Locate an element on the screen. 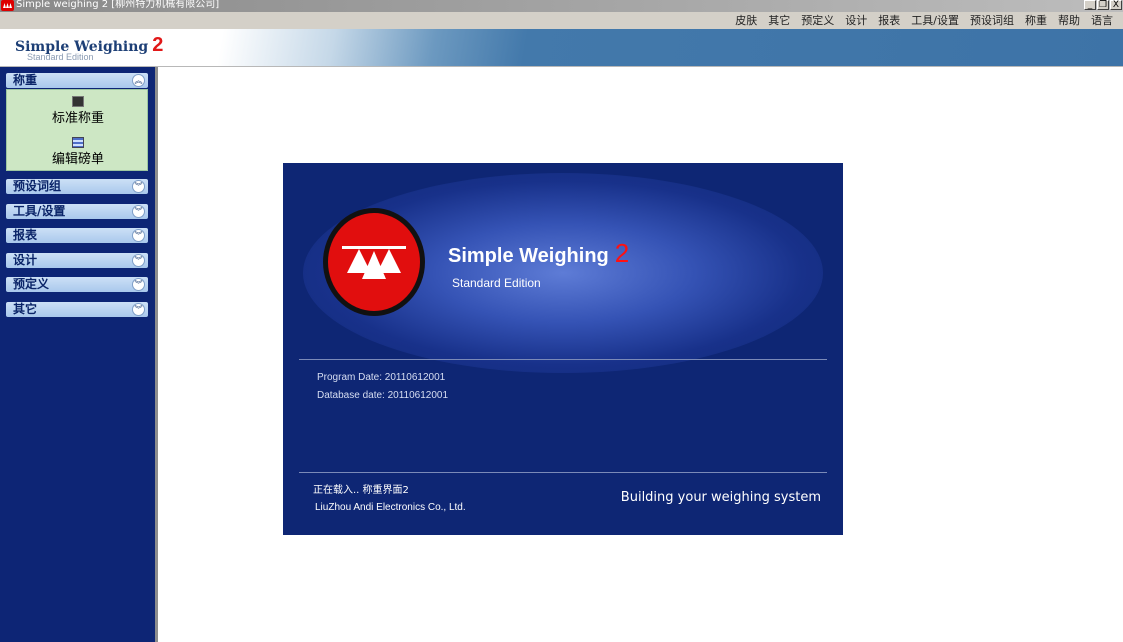 The width and height of the screenshot is (1123, 642). menu-item-language: 语言 is located at coordinates (1102, 20).